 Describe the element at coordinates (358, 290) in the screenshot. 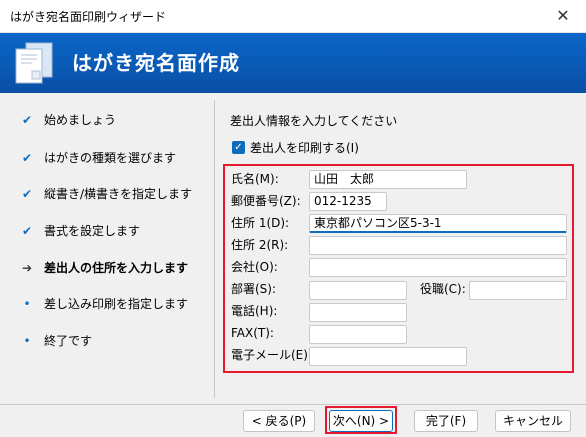

I see `department-field` at that location.